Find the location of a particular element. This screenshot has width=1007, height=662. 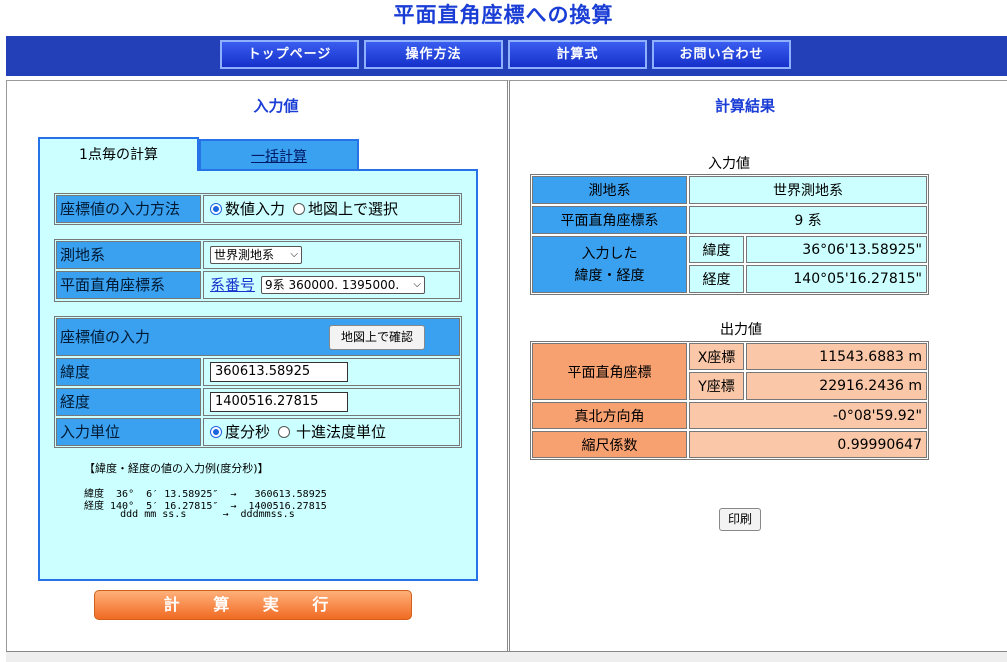

radio-numeric is located at coordinates (216, 209).